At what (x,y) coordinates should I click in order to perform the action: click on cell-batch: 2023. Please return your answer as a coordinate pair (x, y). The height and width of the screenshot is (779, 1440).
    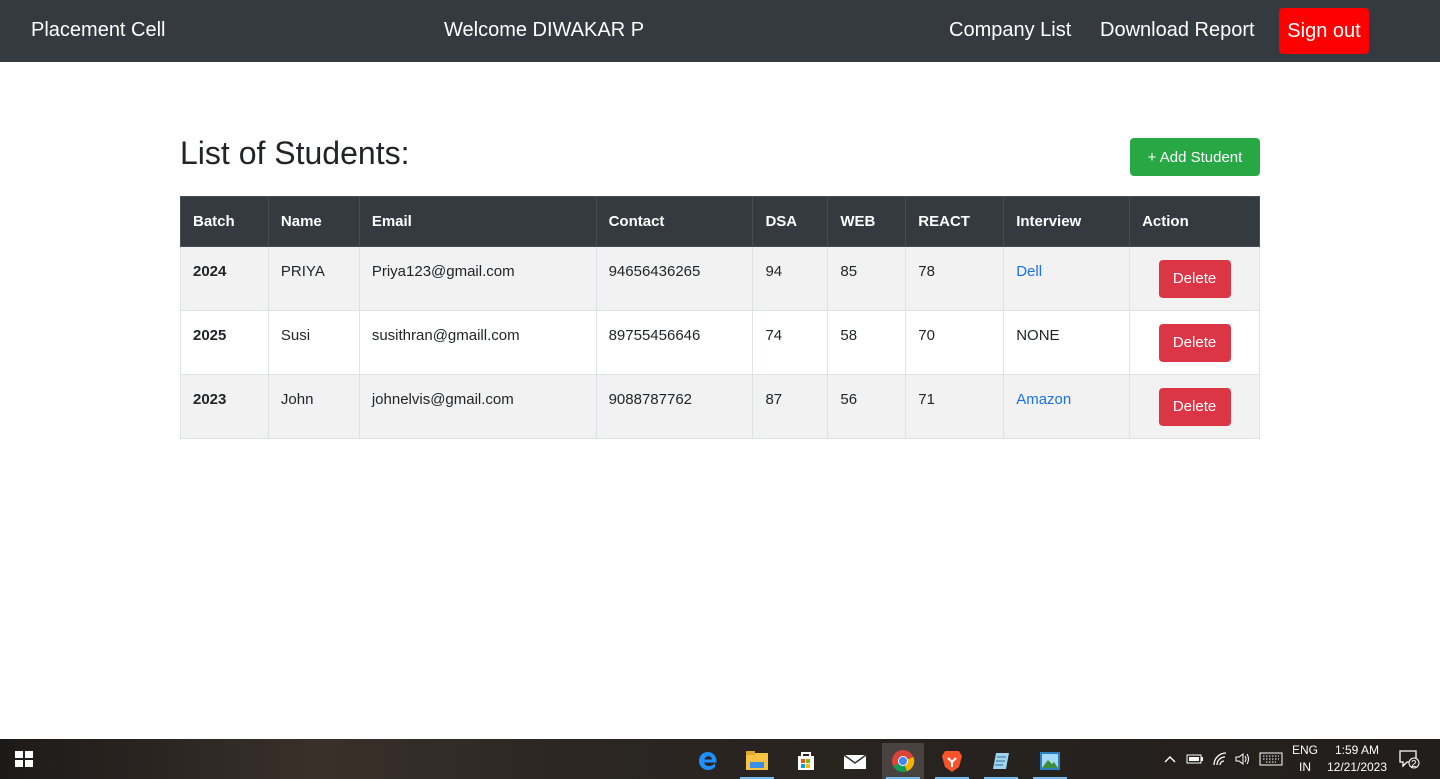
    Looking at the image, I should click on (224, 406).